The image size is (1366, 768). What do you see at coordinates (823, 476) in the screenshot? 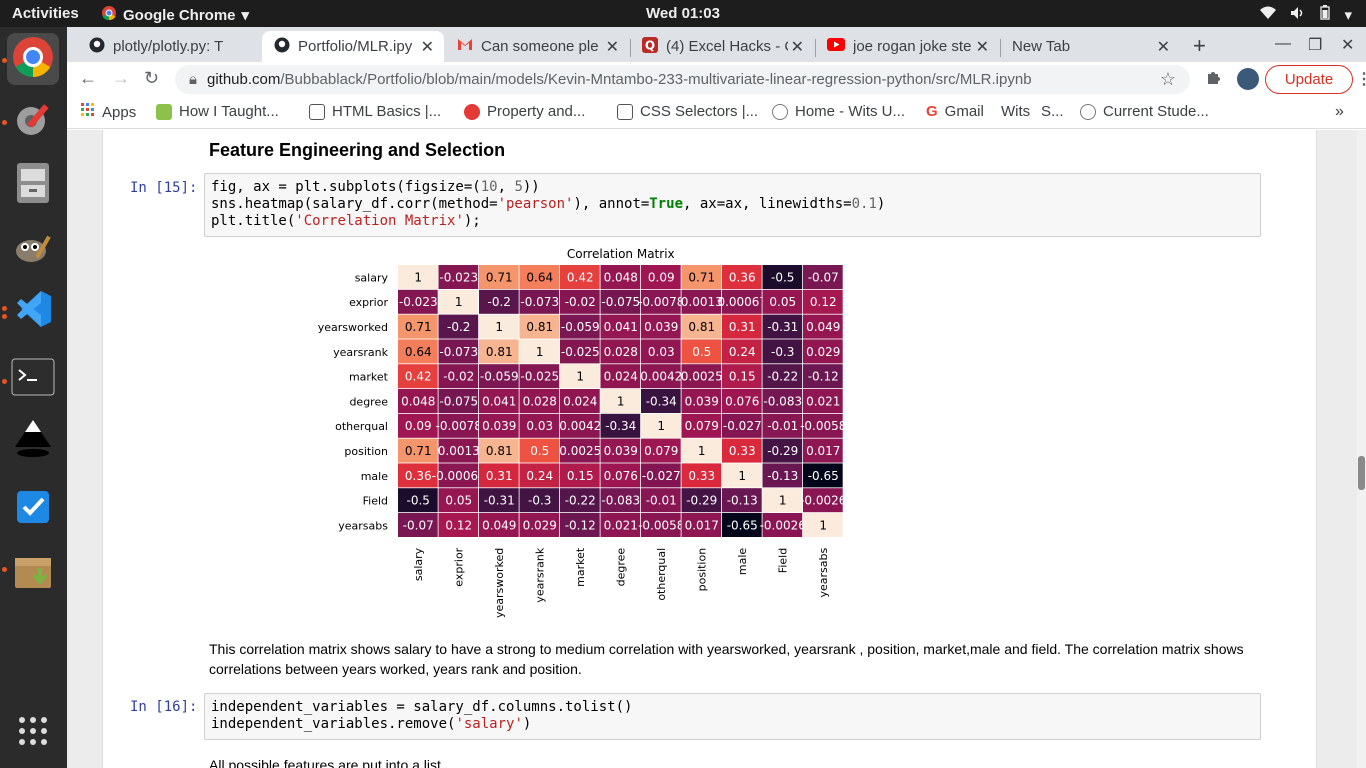
I see `cell-annotation: -0.65` at bounding box center [823, 476].